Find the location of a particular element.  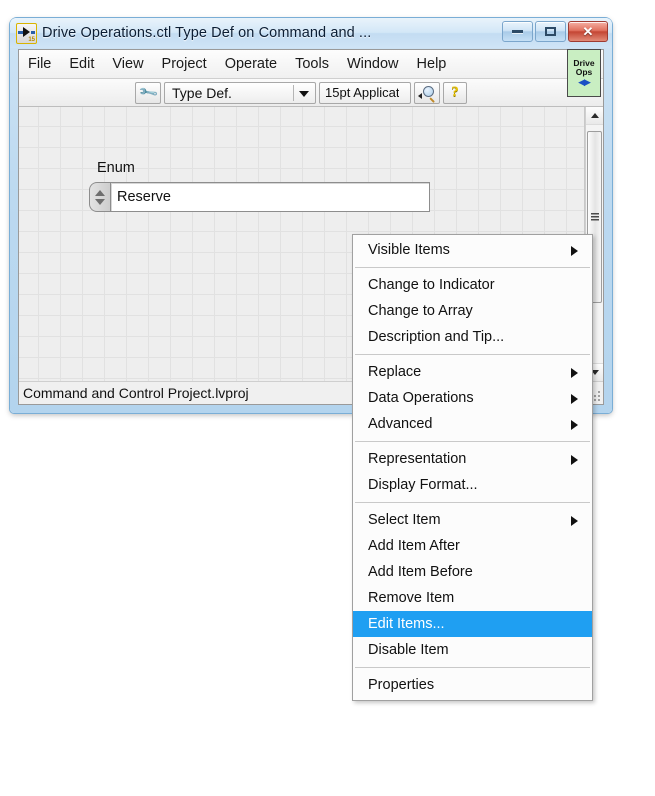

font-options-button is located at coordinates (427, 92).